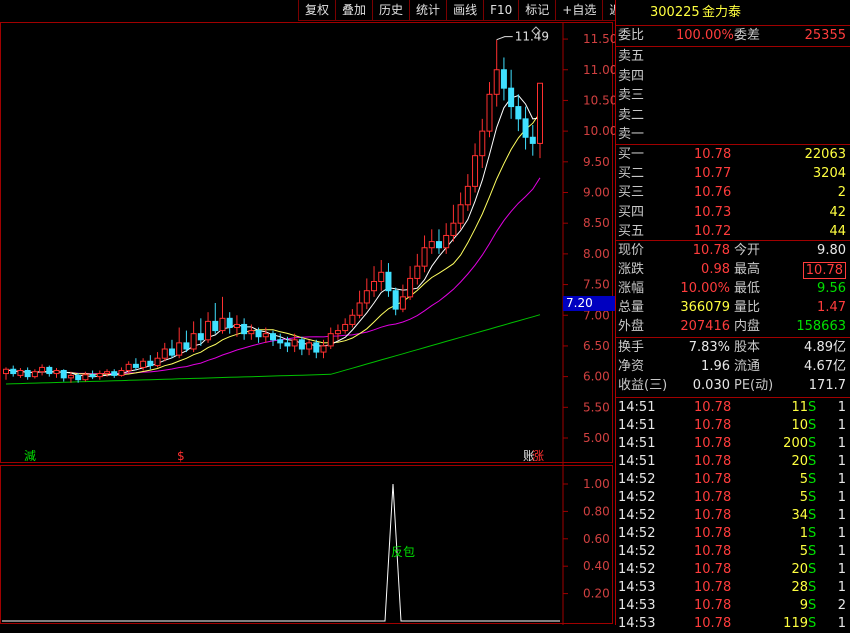 The width and height of the screenshot is (850, 633). I want to click on toolbar-button-7: +自选, so click(579, 10).